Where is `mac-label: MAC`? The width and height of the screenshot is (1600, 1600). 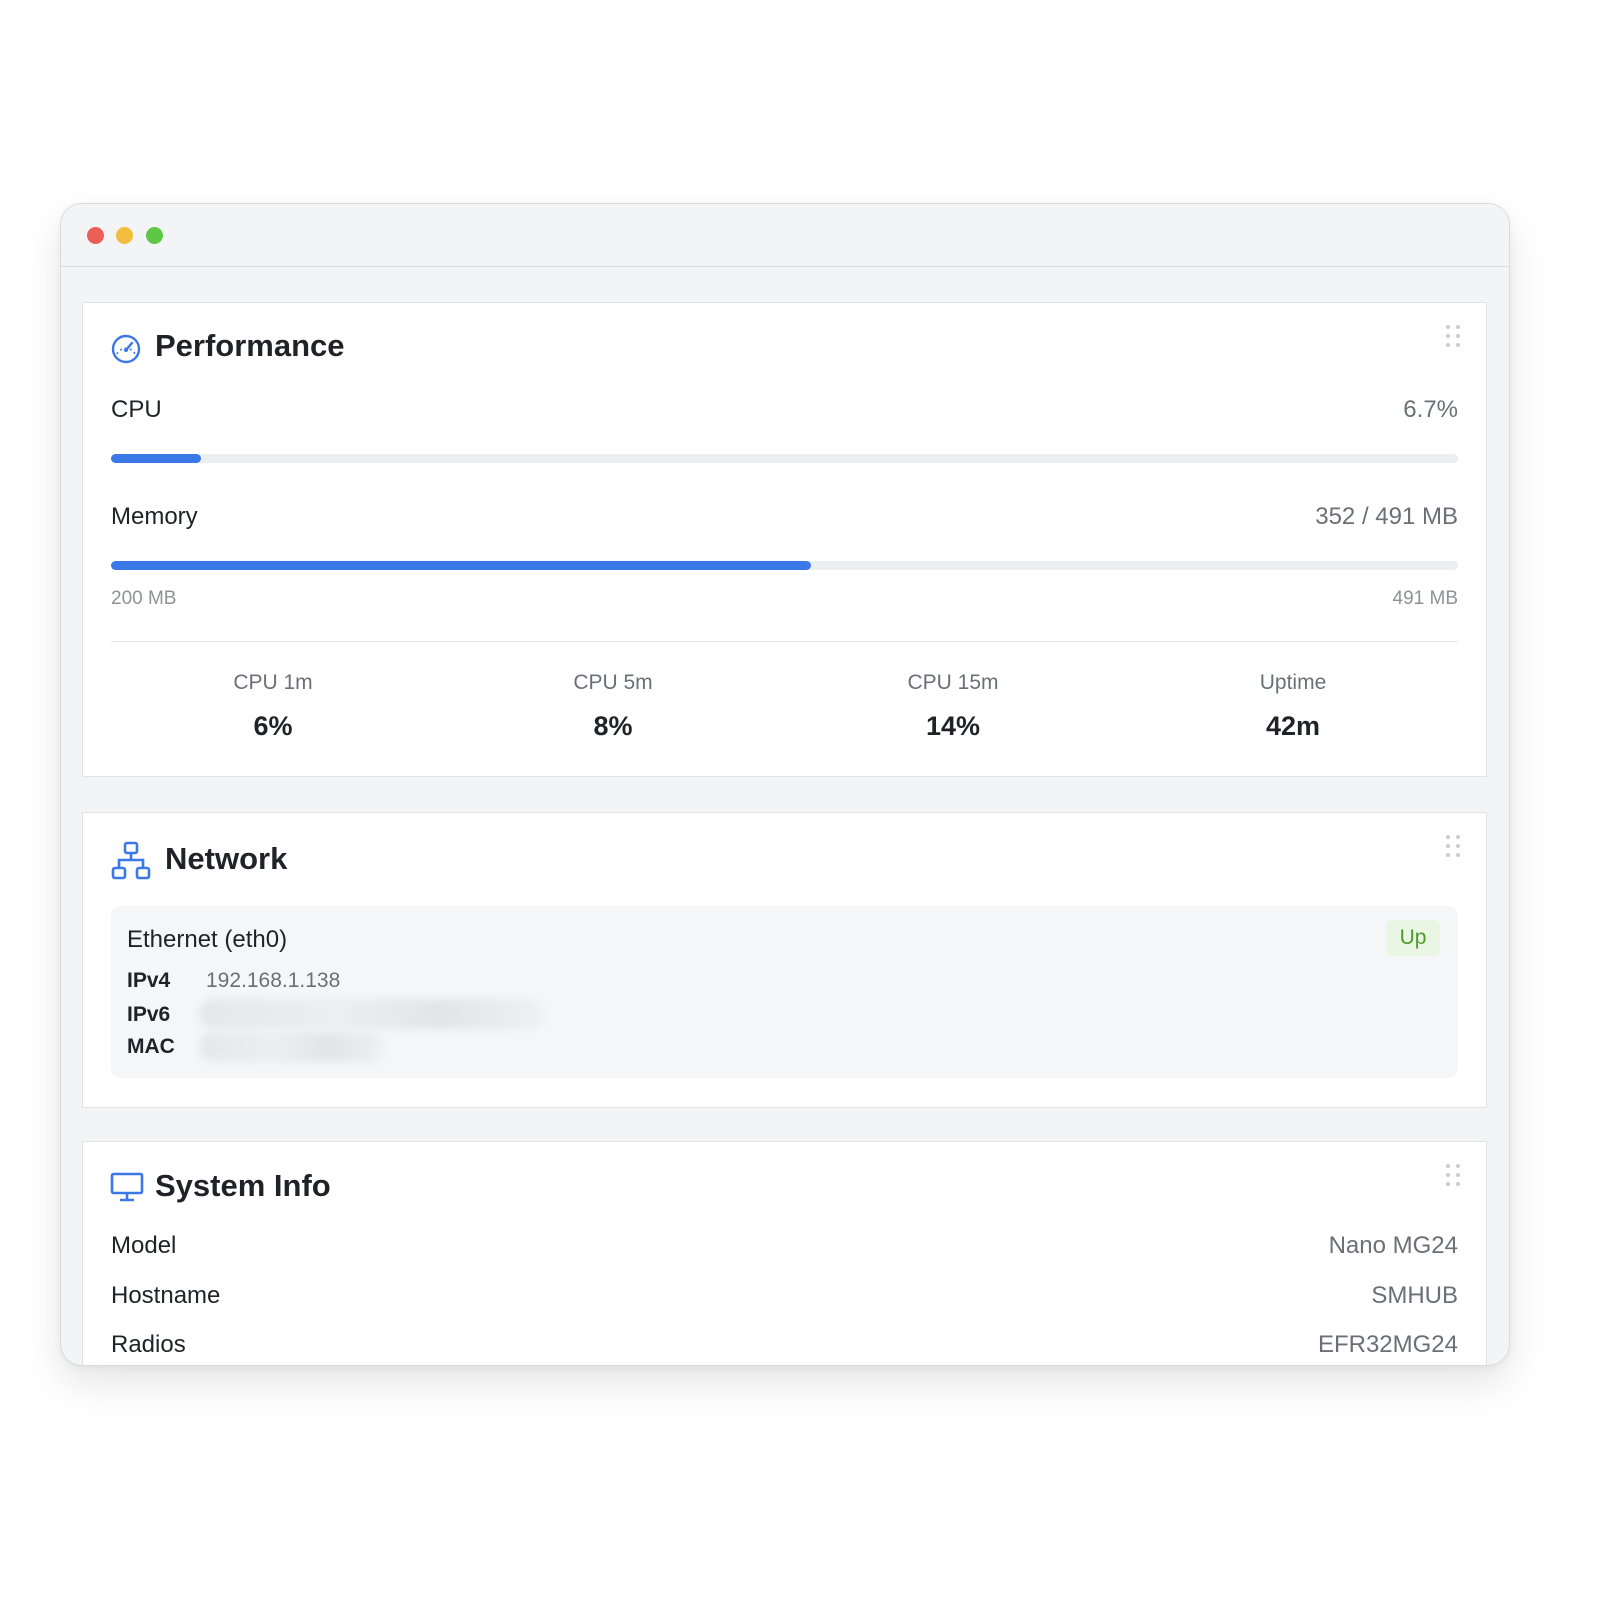 mac-label: MAC is located at coordinates (151, 1046).